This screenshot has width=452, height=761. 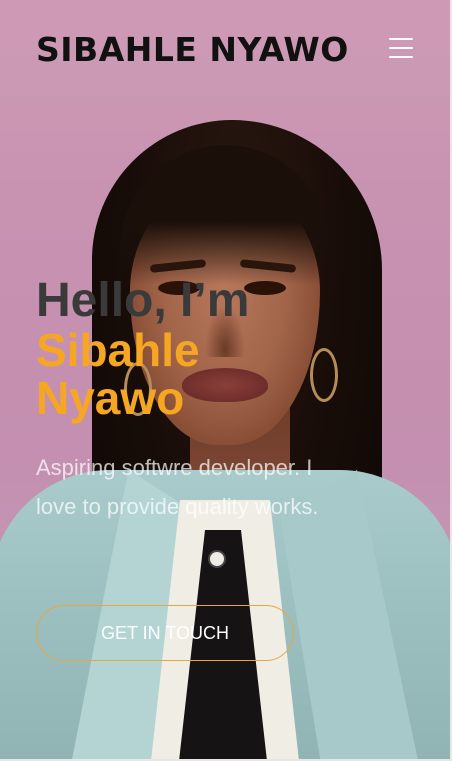 I want to click on hero-greeting: Hello, I’m, so click(x=143, y=300).